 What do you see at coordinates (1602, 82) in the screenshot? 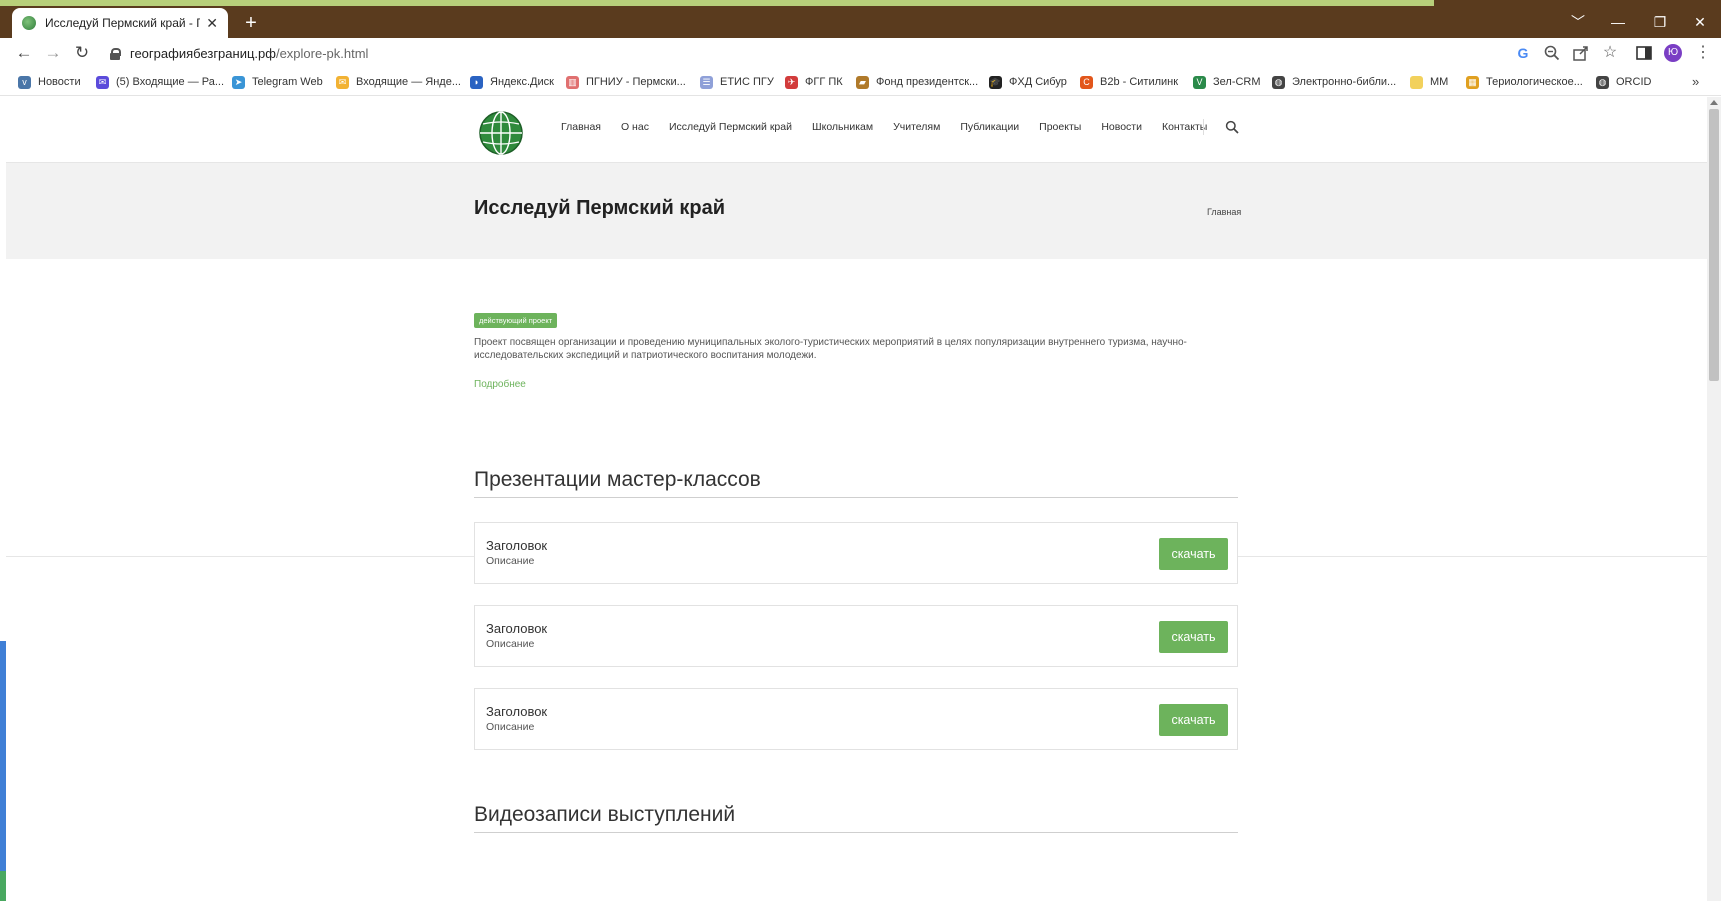
I see `globe-icon: ◍` at bounding box center [1602, 82].